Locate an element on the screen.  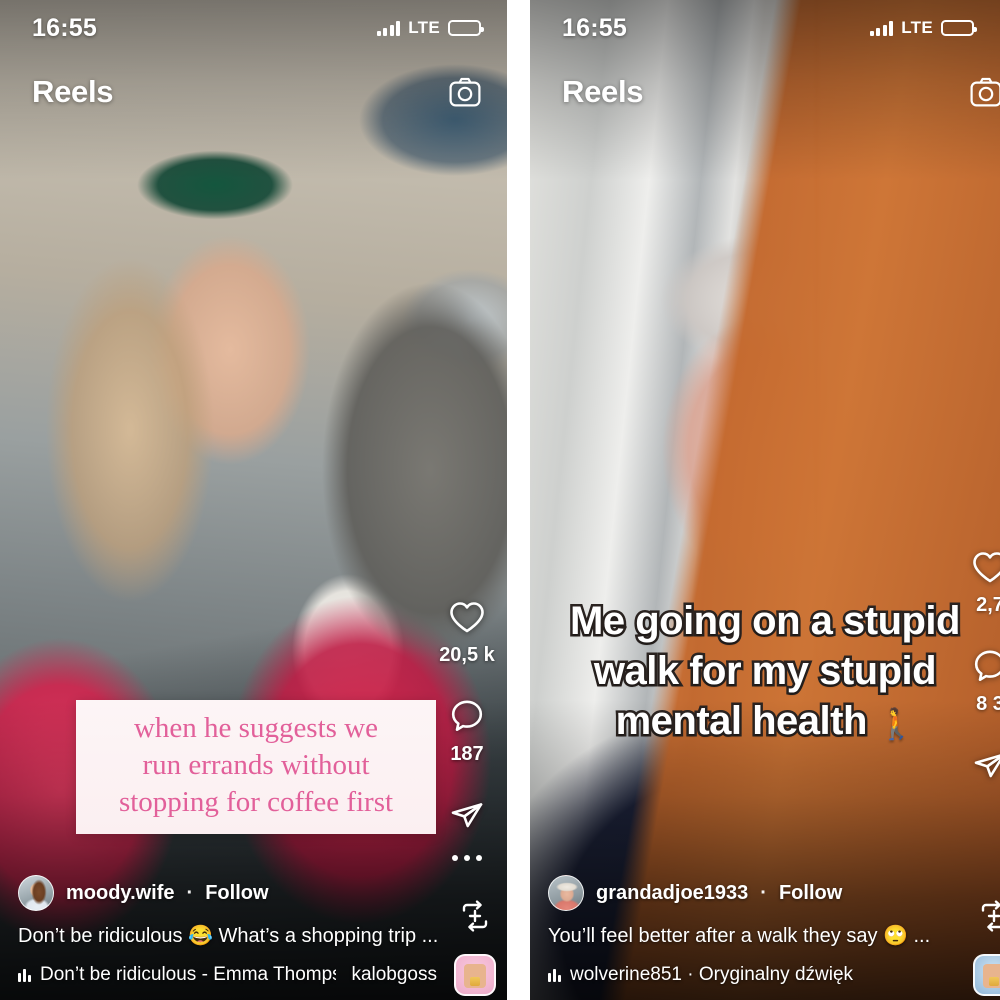
user-row: grandadjoe1933 · Follow is located at coordinates (748, 893).